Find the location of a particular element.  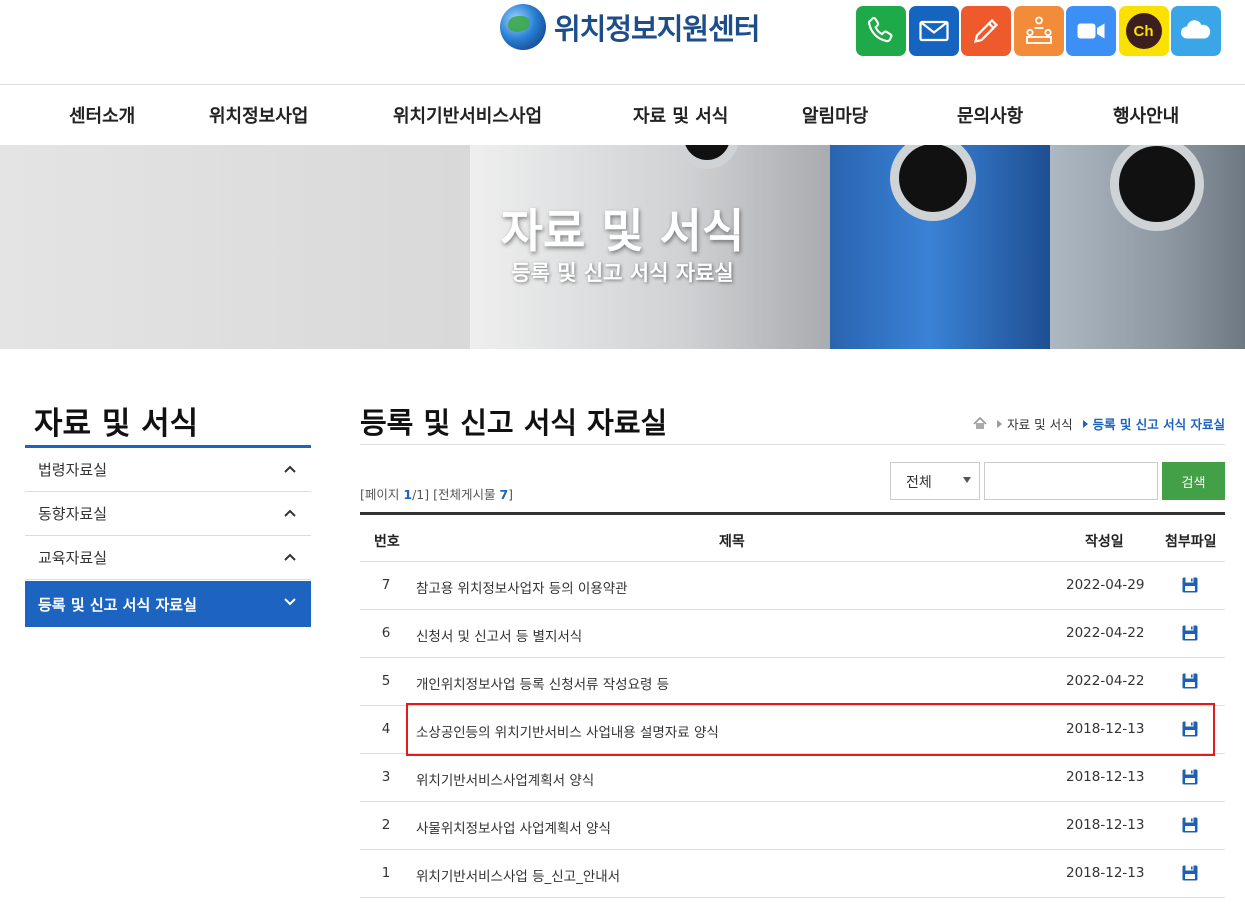

nav-item-inquiry: 문의사항 is located at coordinates (990, 115).